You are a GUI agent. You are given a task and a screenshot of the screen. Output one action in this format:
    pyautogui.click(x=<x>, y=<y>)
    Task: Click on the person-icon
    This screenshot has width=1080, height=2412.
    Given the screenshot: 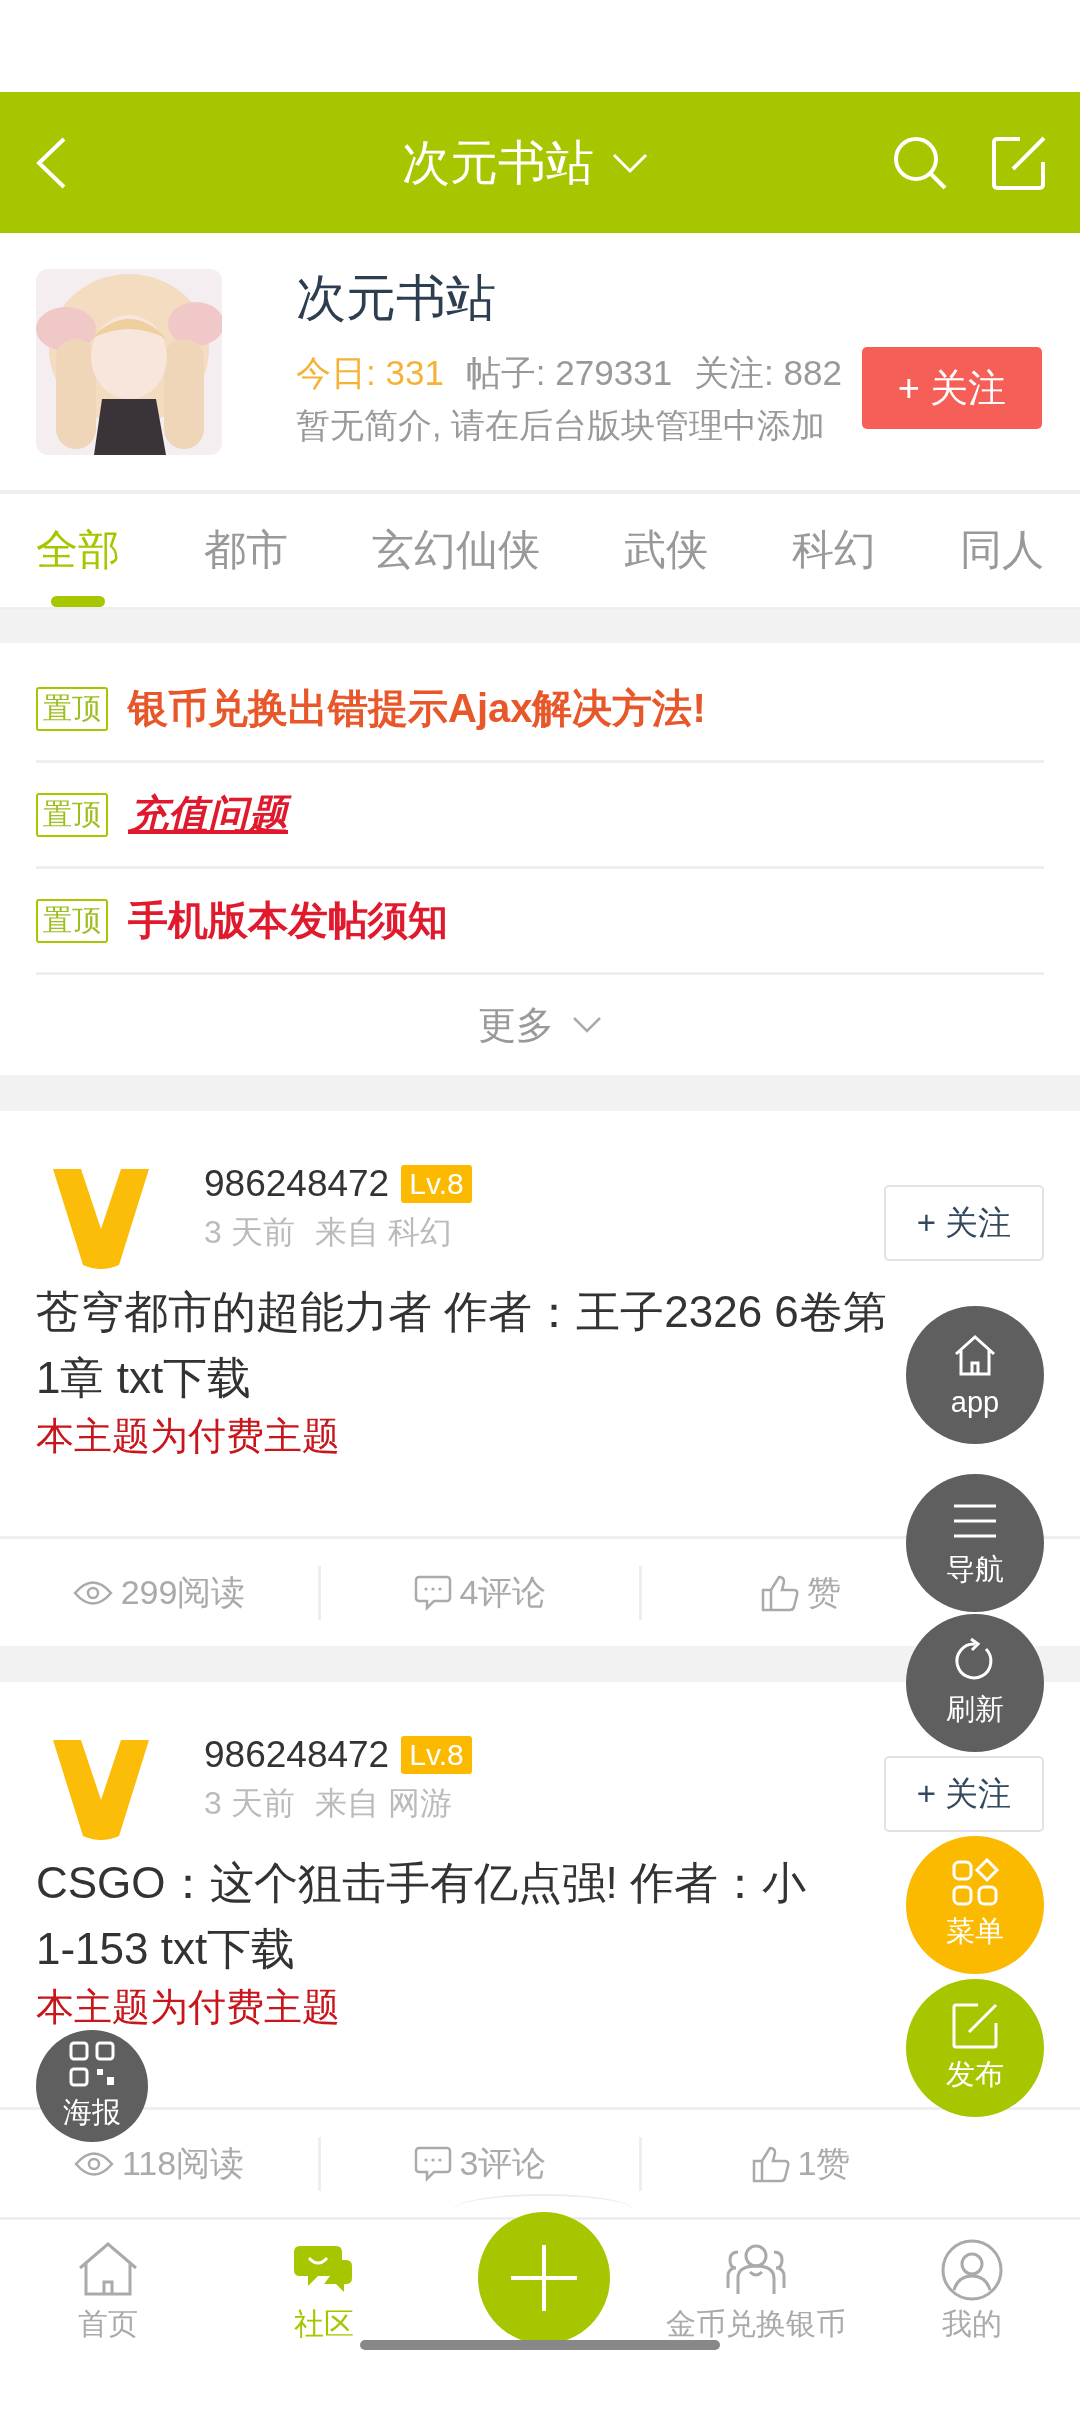 What is the action you would take?
    pyautogui.click(x=972, y=2270)
    